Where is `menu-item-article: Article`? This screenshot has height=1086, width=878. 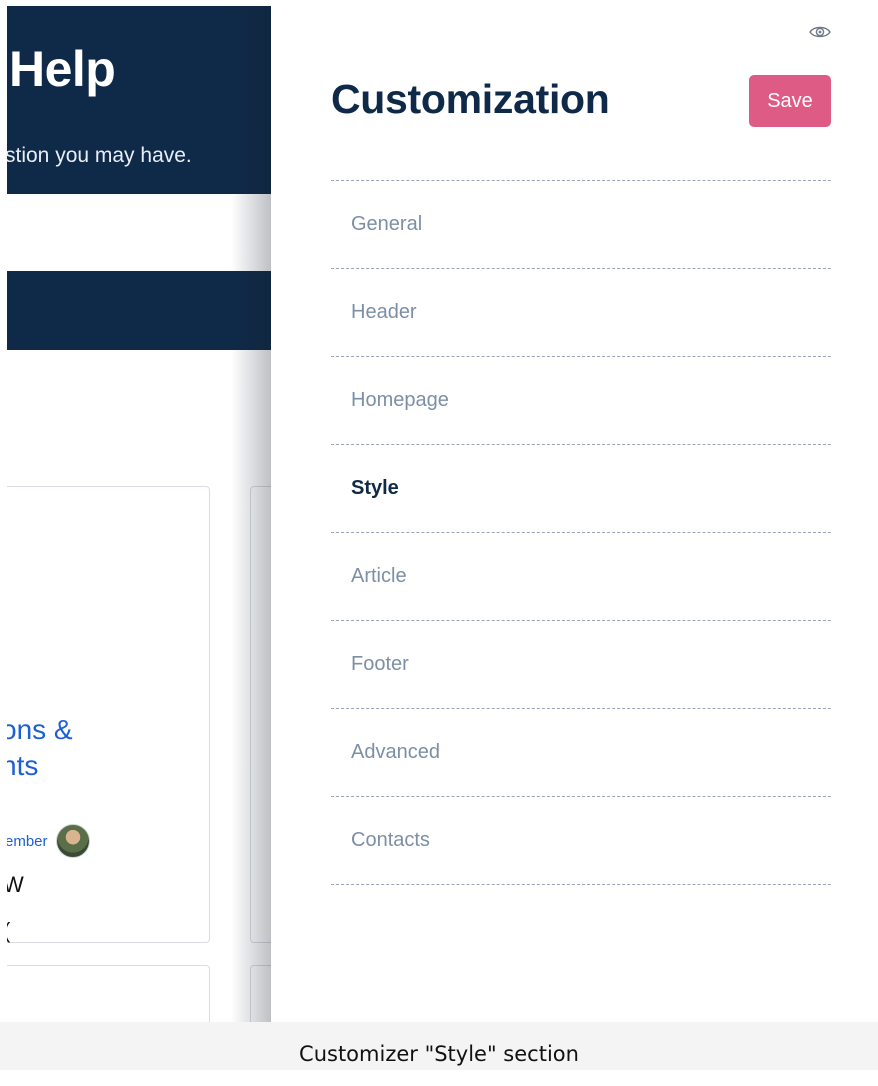
menu-item-article: Article is located at coordinates (581, 577).